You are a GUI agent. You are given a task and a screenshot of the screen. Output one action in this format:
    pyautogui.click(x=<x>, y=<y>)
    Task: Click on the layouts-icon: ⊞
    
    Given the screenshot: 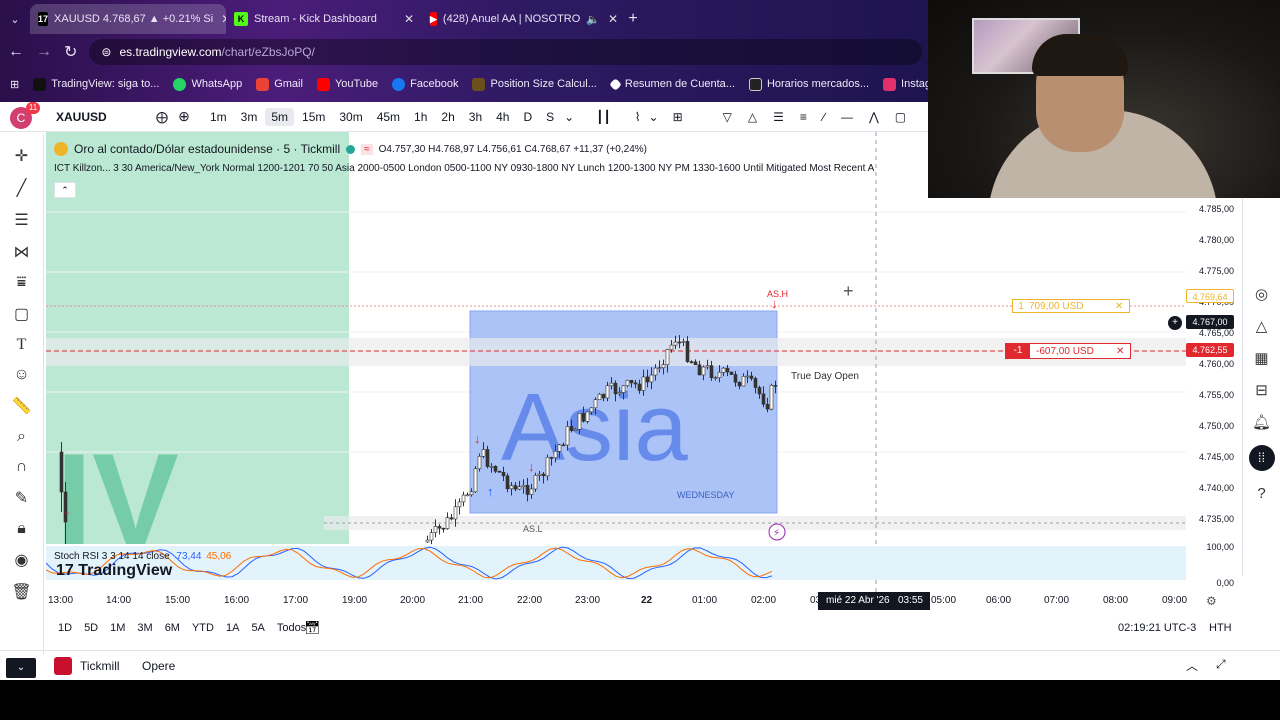 What is the action you would take?
    pyautogui.click(x=678, y=117)
    